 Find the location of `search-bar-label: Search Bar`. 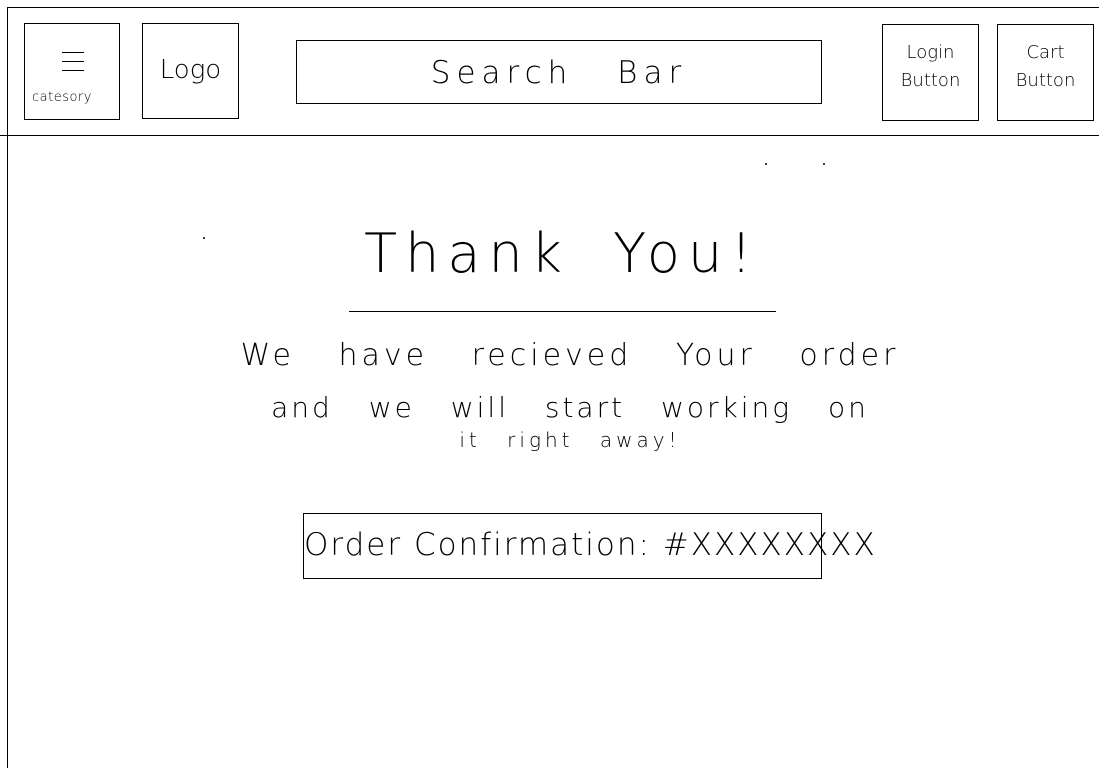

search-bar-label: Search Bar is located at coordinates (559, 73).